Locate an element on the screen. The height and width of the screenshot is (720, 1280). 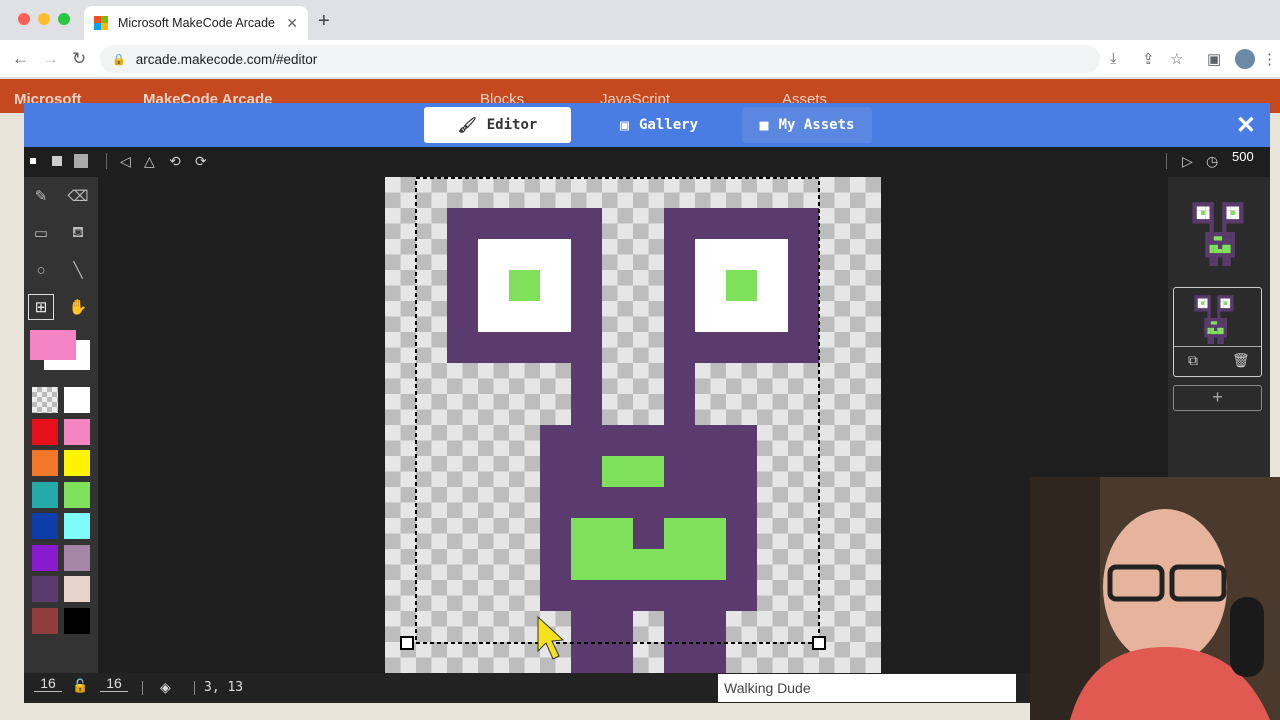
brush-size-small is located at coordinates (33, 161).